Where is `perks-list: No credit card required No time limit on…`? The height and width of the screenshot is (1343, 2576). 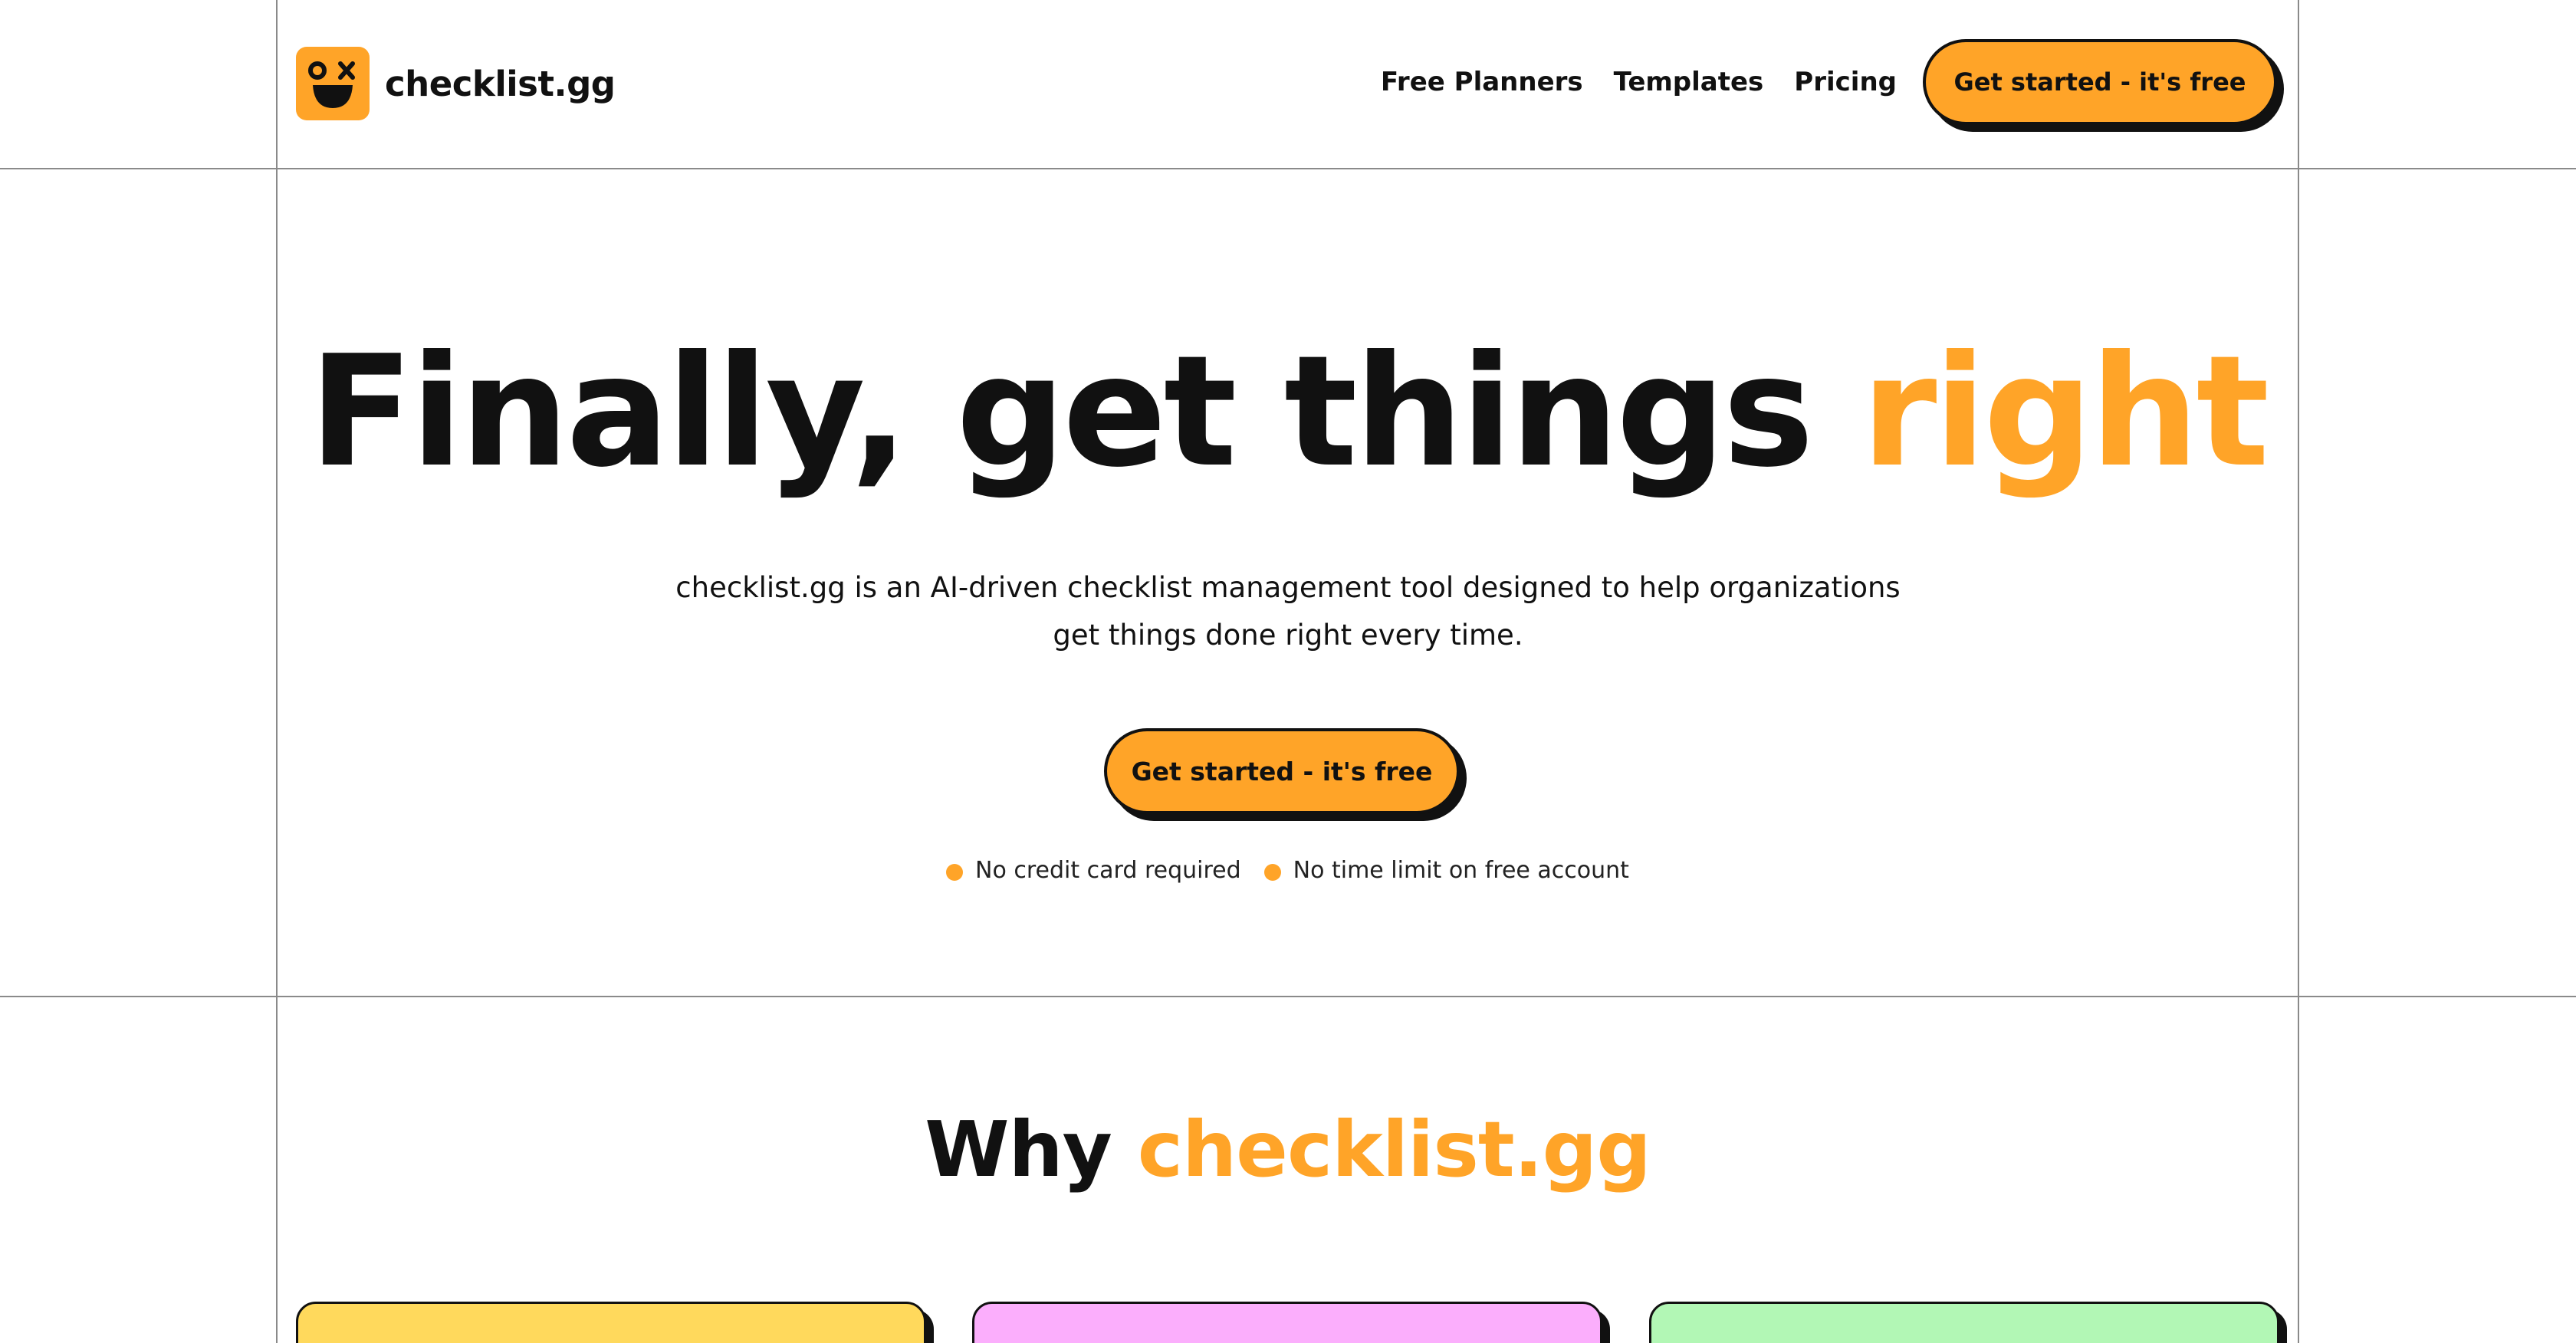 perks-list: No credit card required No time limit on… is located at coordinates (1288, 871).